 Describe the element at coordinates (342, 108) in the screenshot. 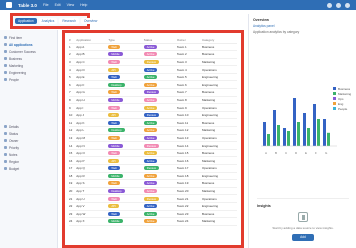

I see `legend-item: People` at that location.